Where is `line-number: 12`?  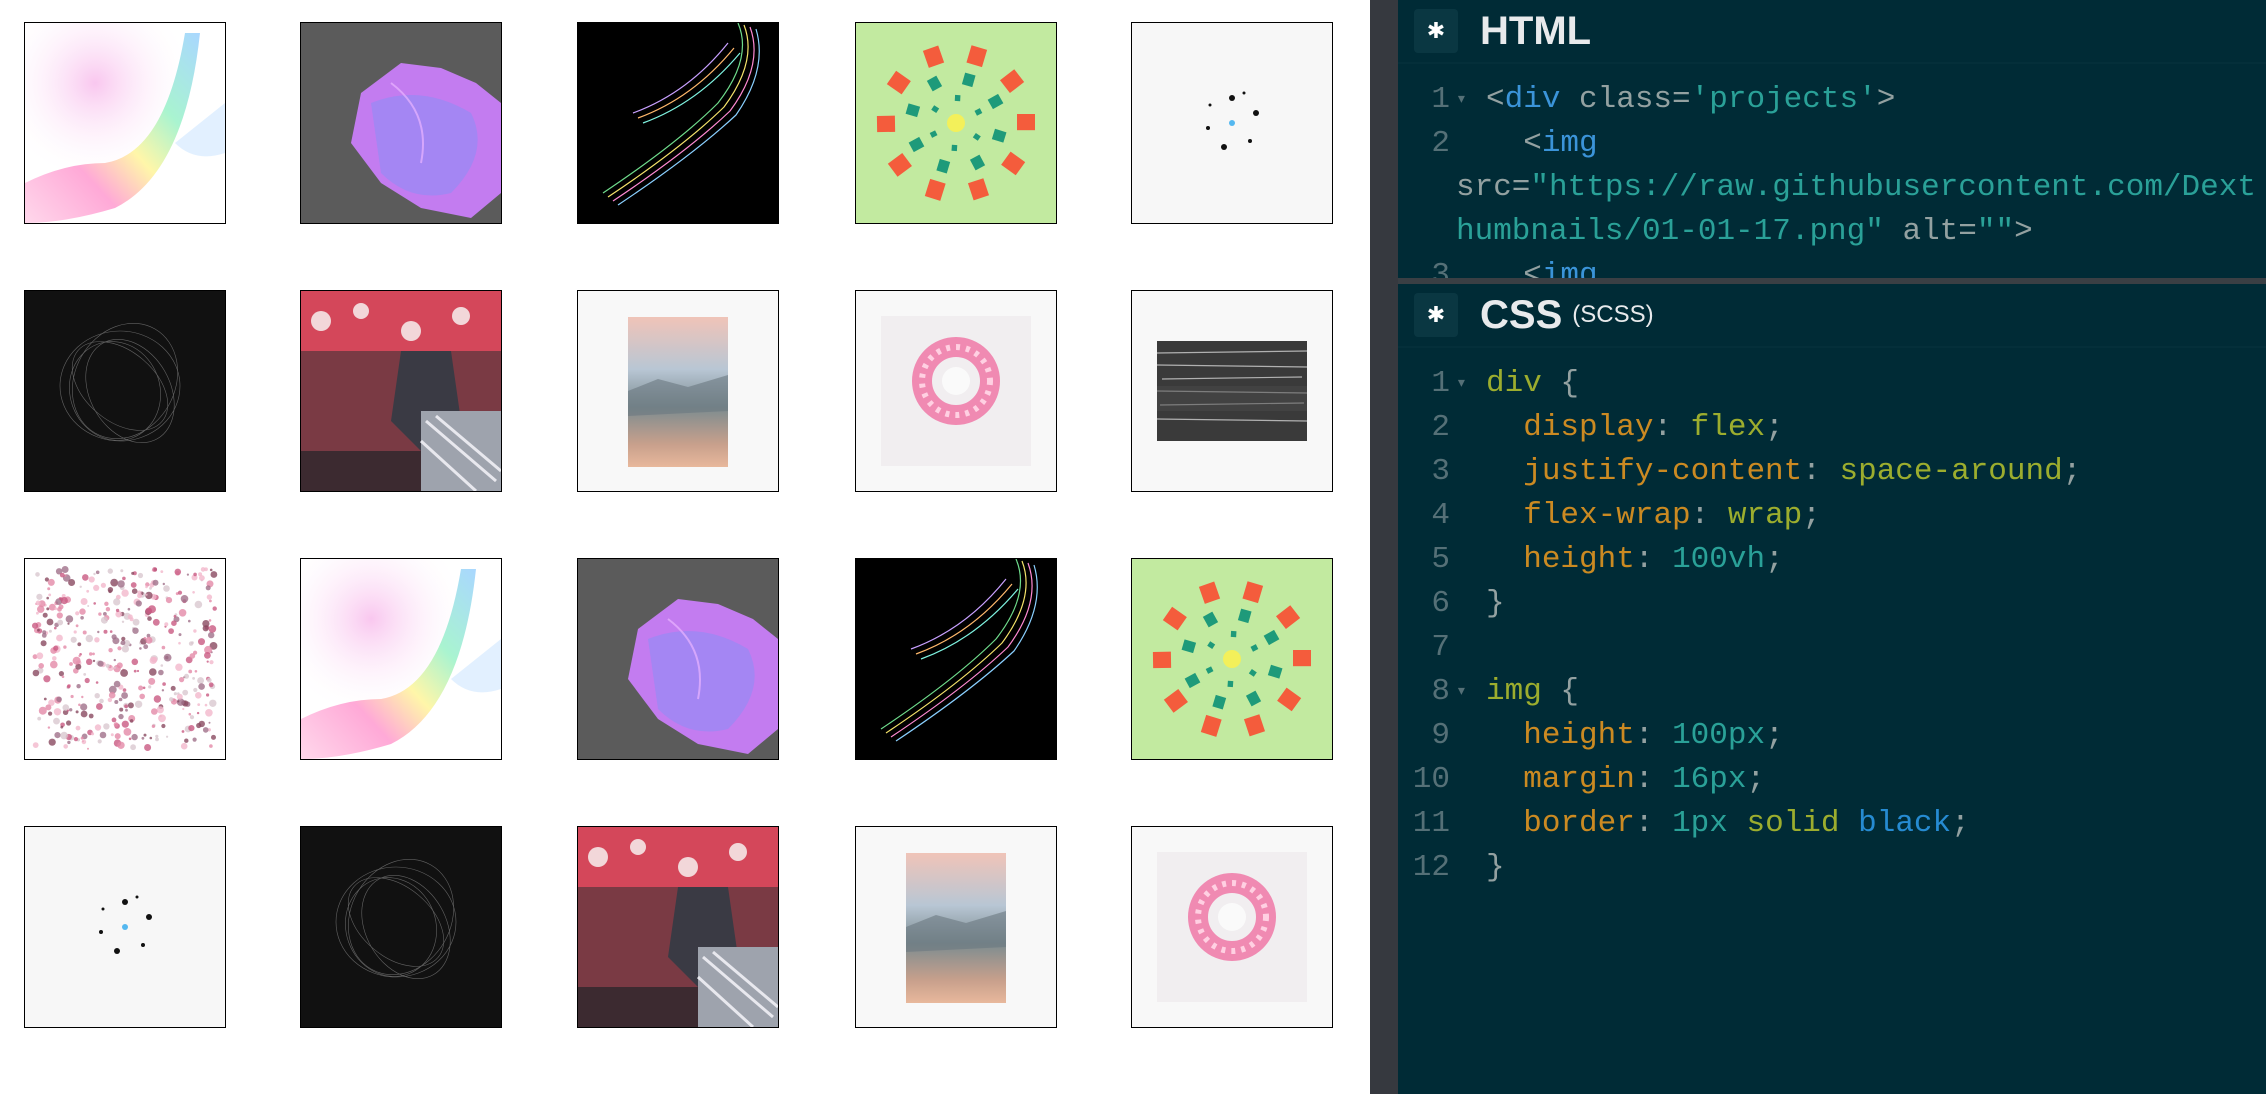 line-number: 12 is located at coordinates (1431, 867).